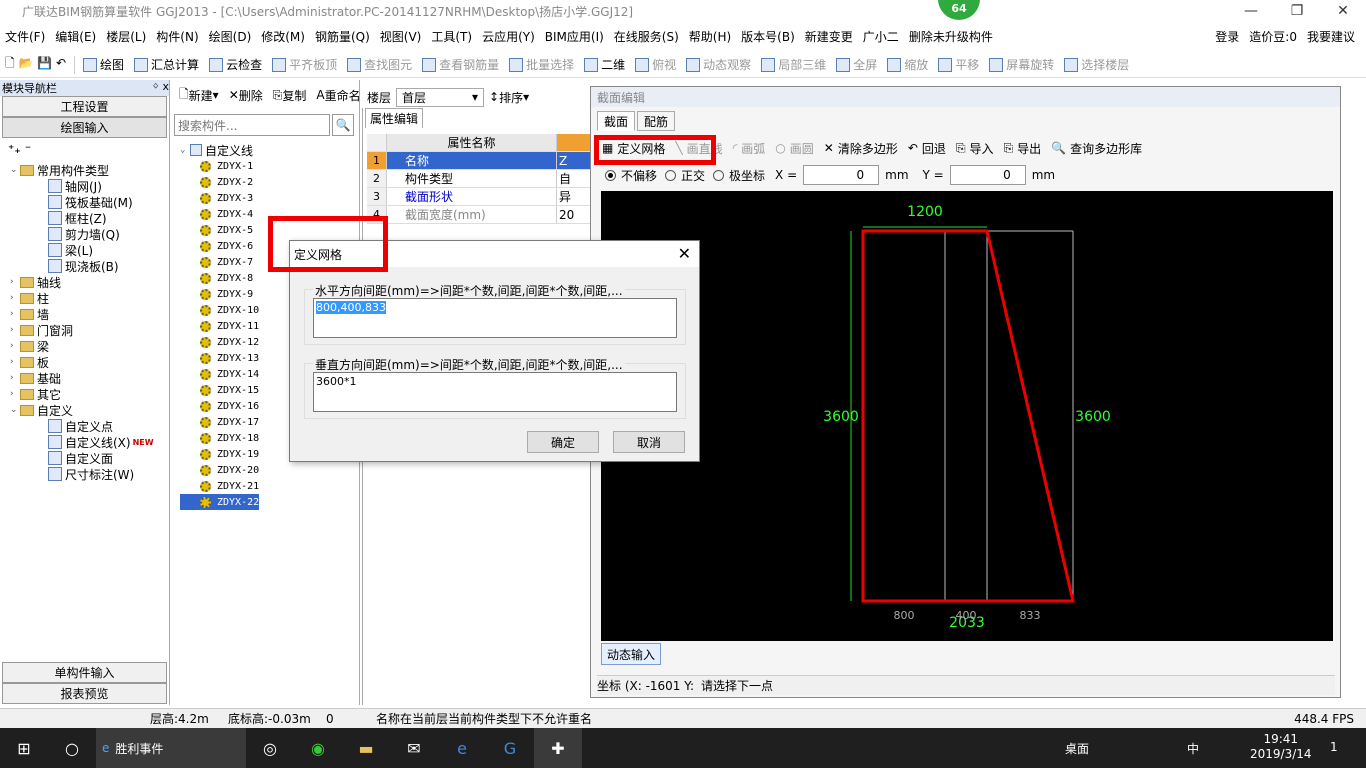 This screenshot has height=768, width=1366. I want to click on property-row: 2 构件类型自, so click(479, 179).